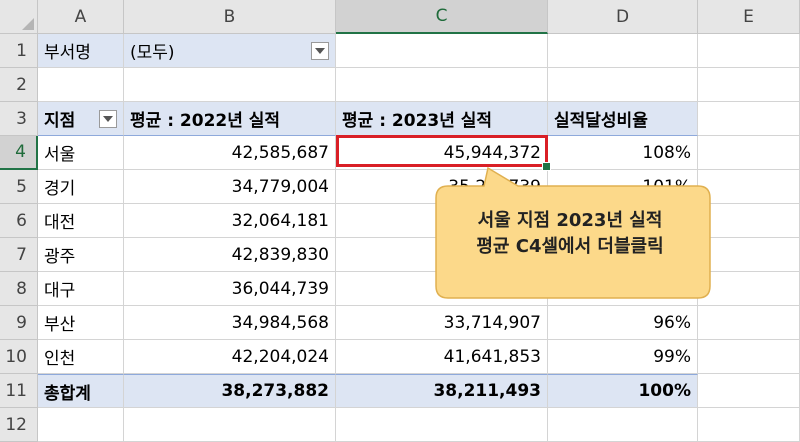 The image size is (800, 442). I want to click on avg2022-cell: 42,585,687, so click(230, 153).